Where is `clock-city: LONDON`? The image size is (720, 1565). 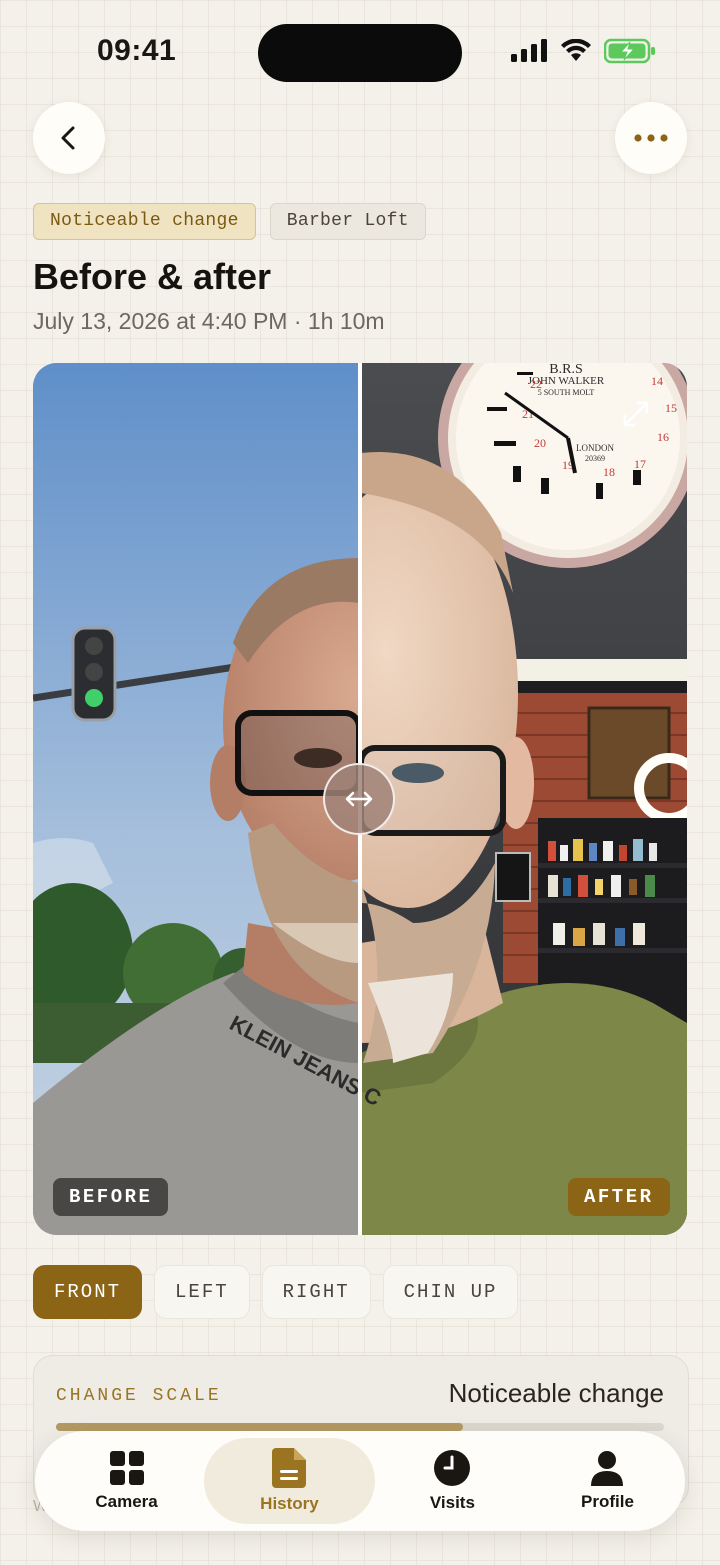 clock-city: LONDON is located at coordinates (595, 448).